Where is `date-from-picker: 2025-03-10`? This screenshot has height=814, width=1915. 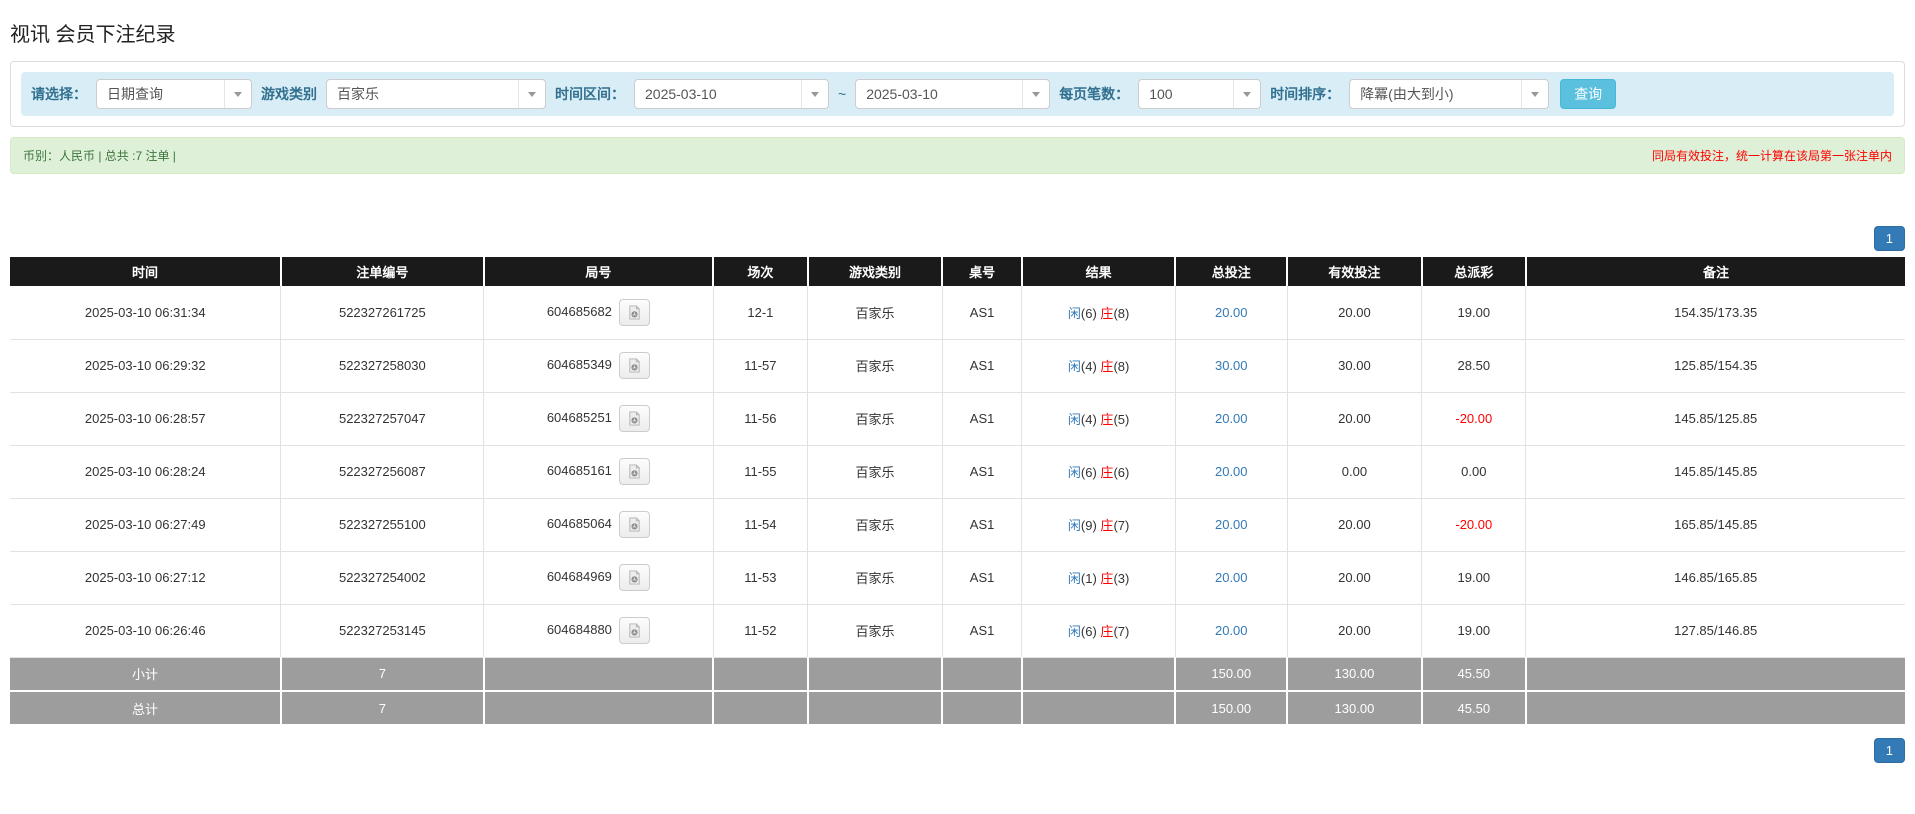 date-from-picker: 2025-03-10 is located at coordinates (731, 94).